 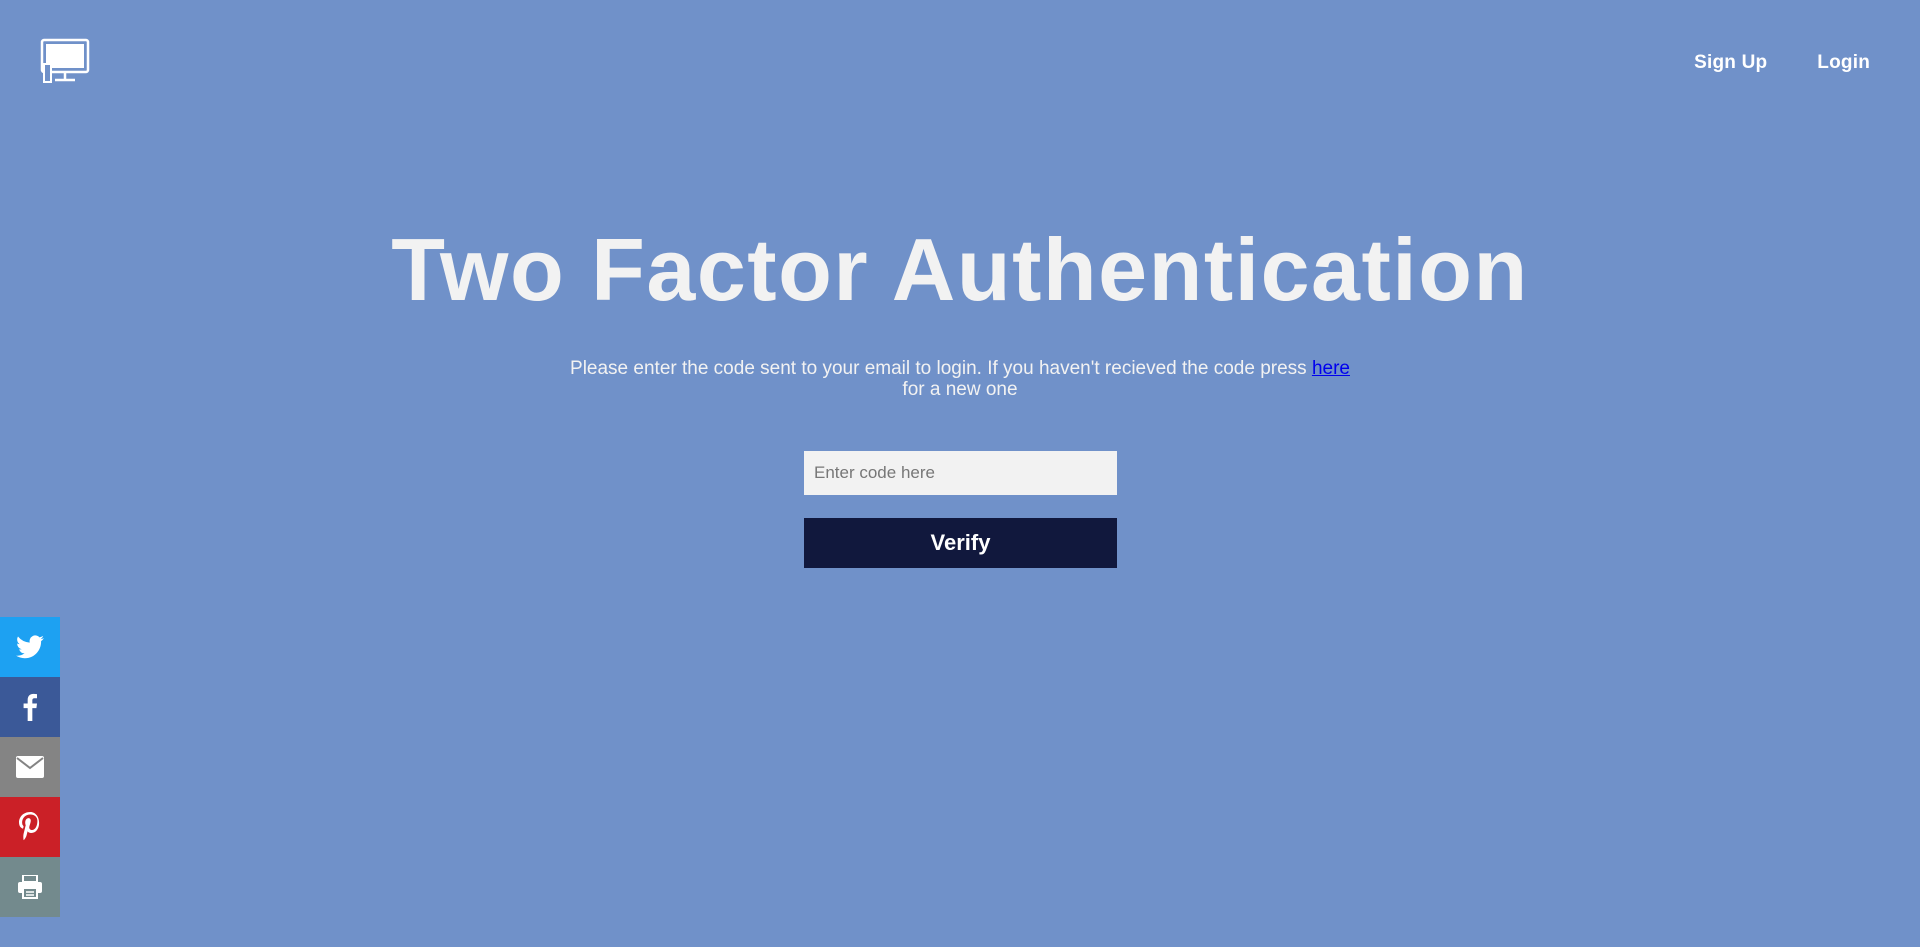 I want to click on top-nav: Sign Up Login, so click(x=1782, y=63).